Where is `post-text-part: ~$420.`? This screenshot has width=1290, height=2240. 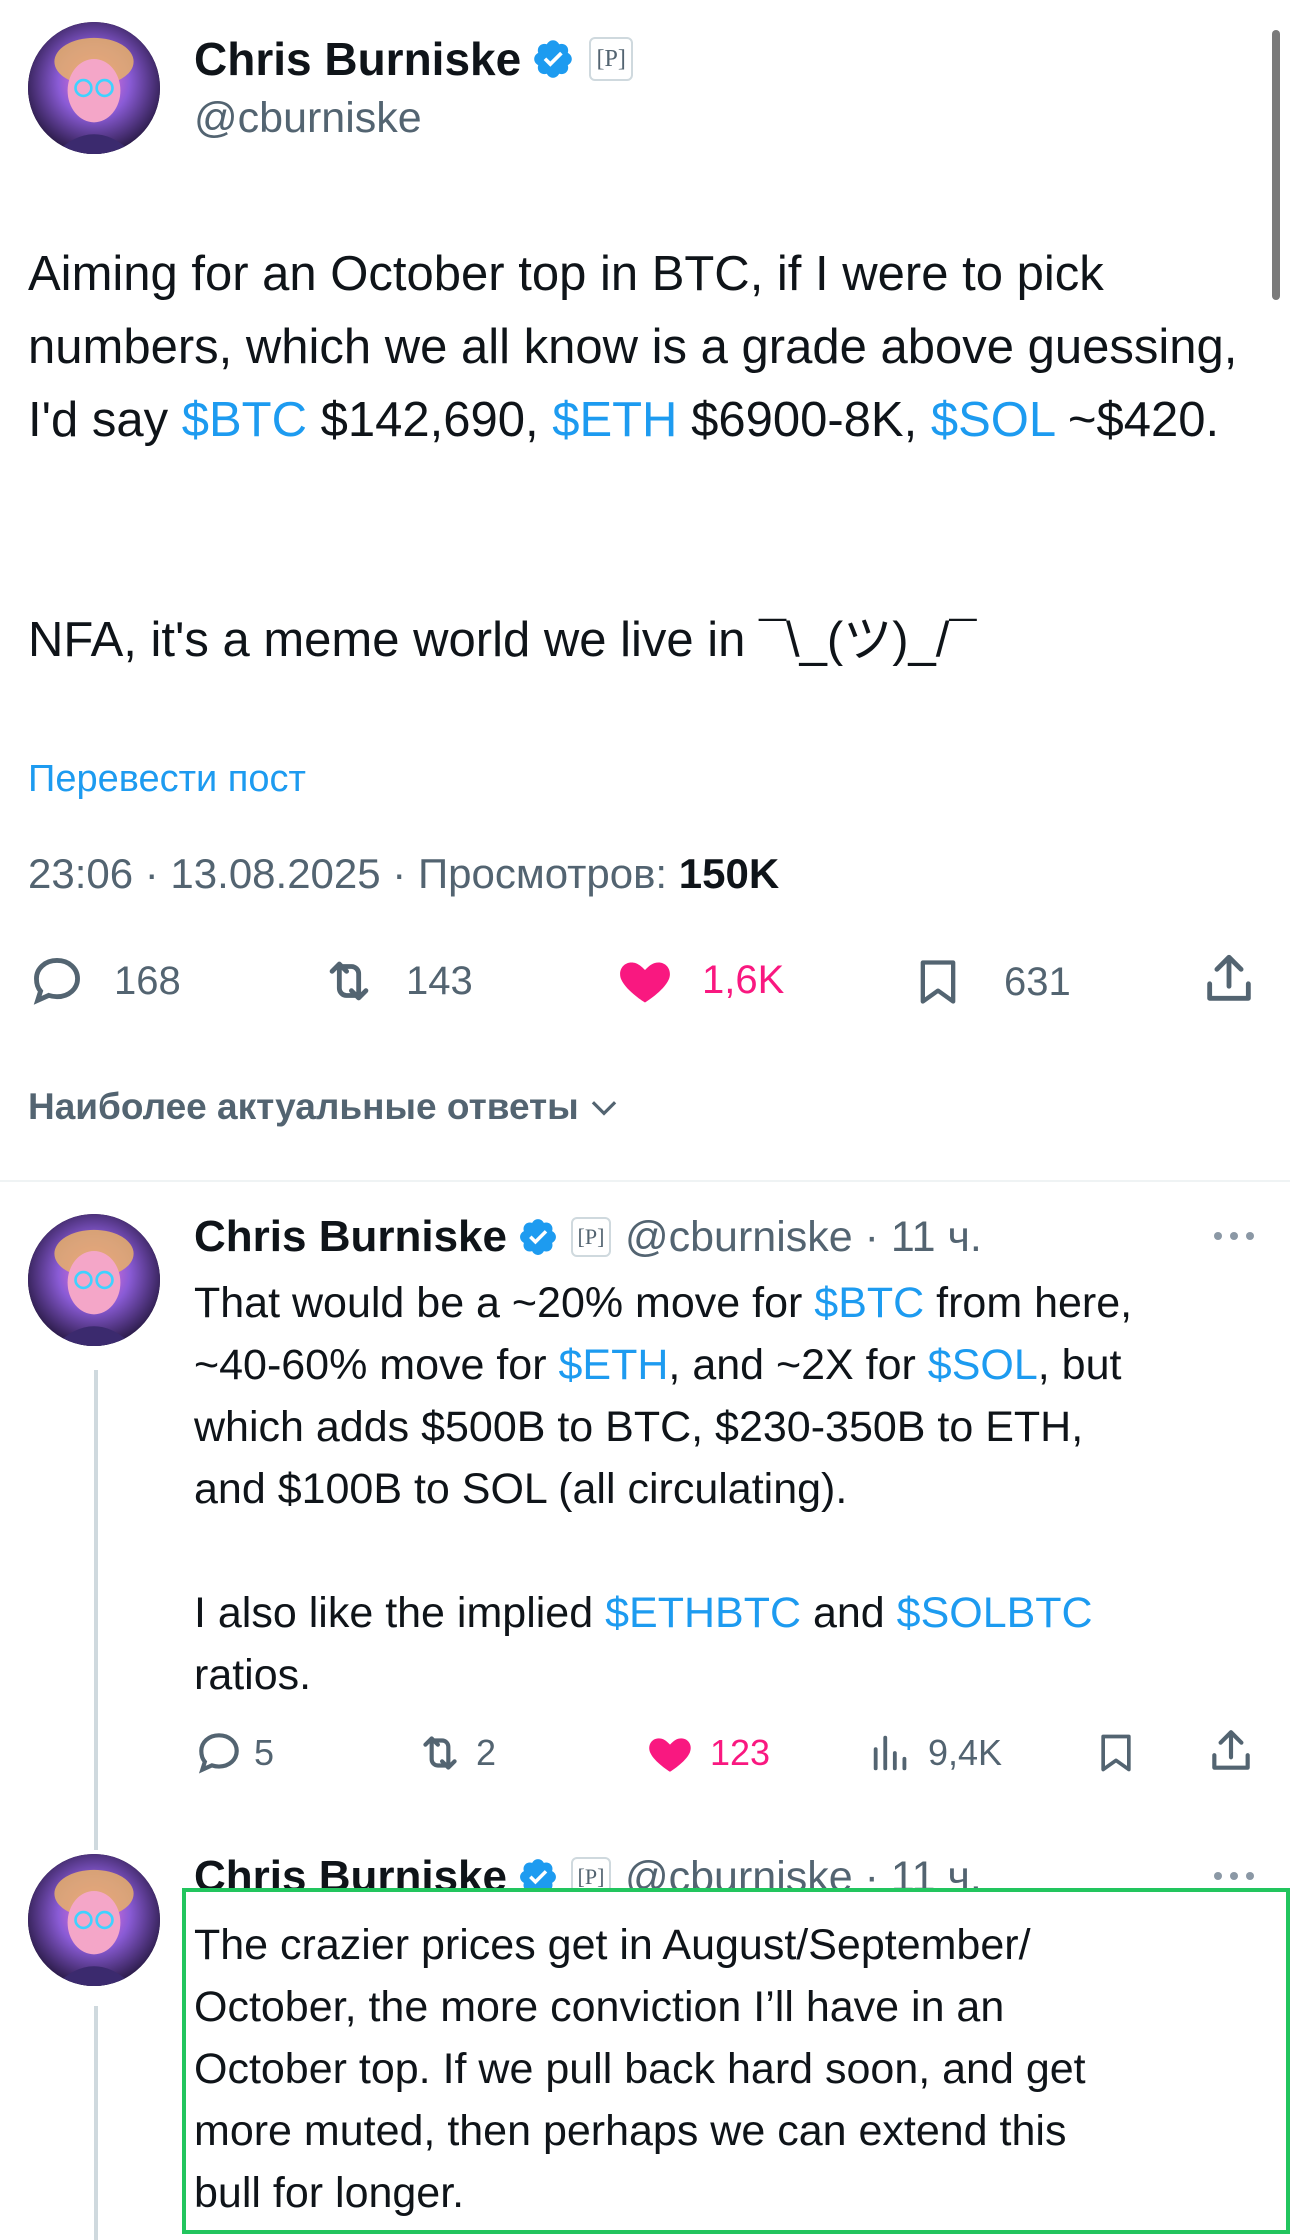
post-text-part: ~$420. is located at coordinates (1137, 420).